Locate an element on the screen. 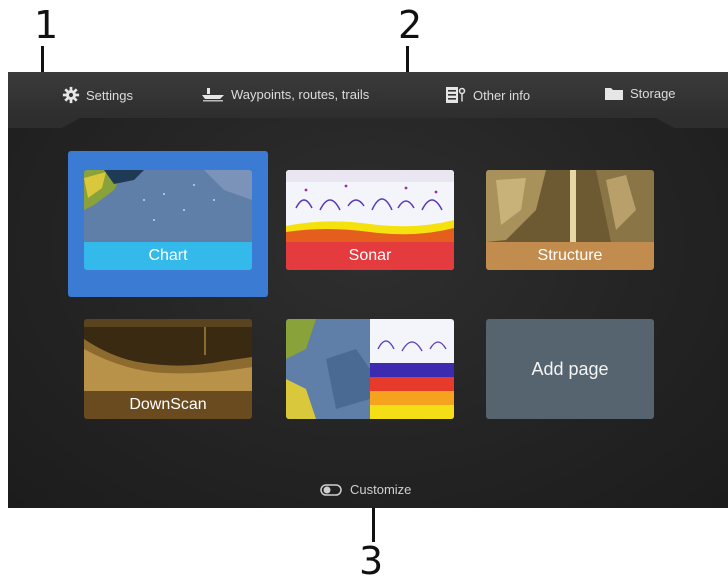 Image resolution: width=728 pixels, height=583 pixels. other-info-label: Other info is located at coordinates (502, 95).